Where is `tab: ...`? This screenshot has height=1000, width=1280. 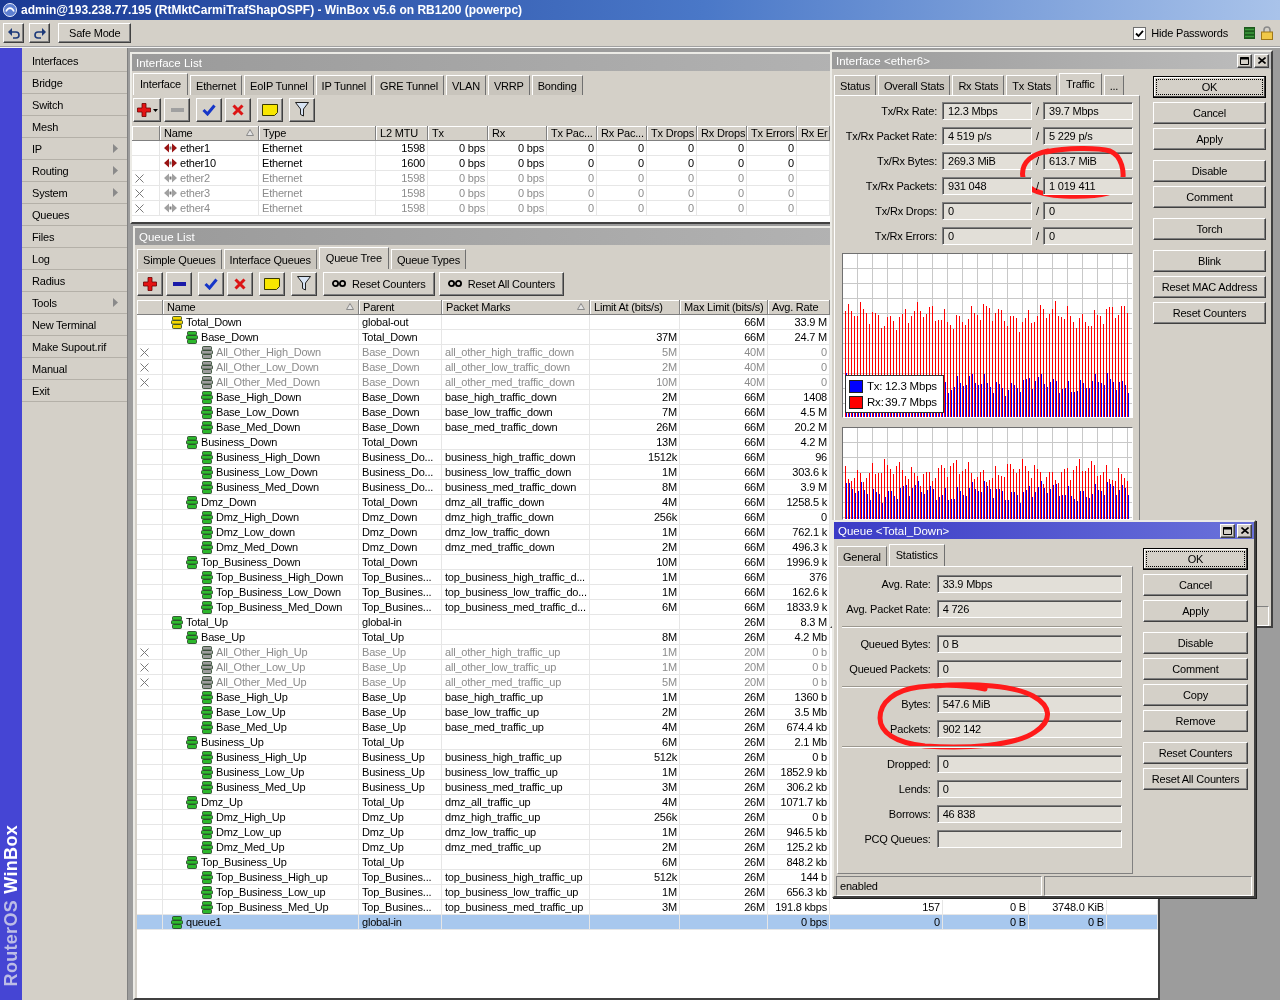 tab: ... is located at coordinates (1114, 85).